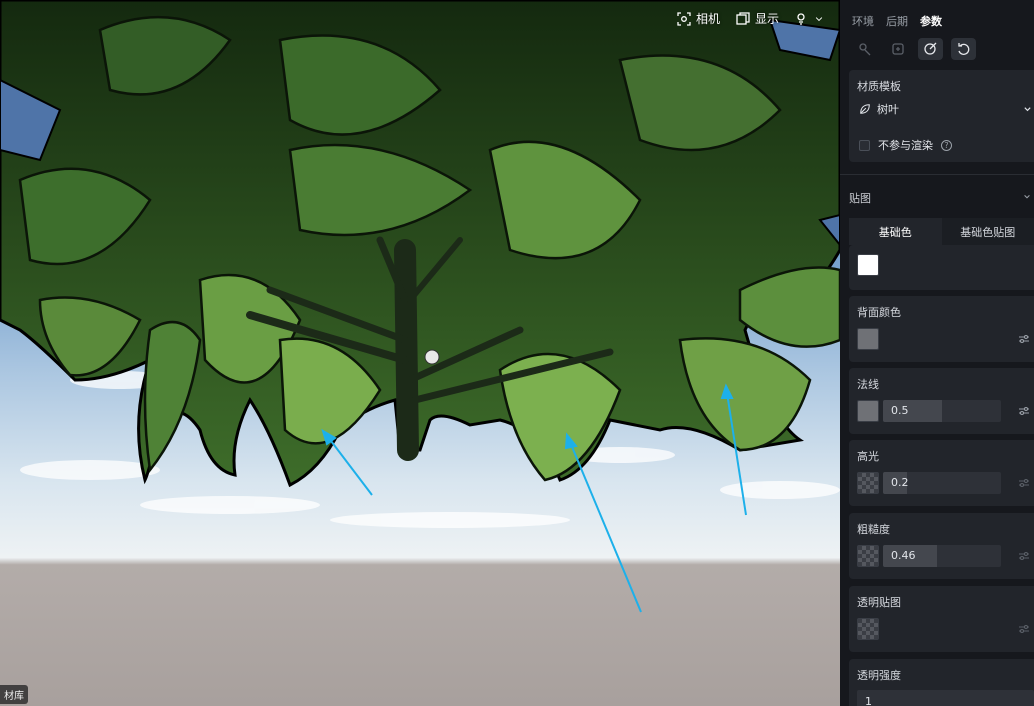 The width and height of the screenshot is (1034, 706). I want to click on tool-icon-row, so click(937, 44).